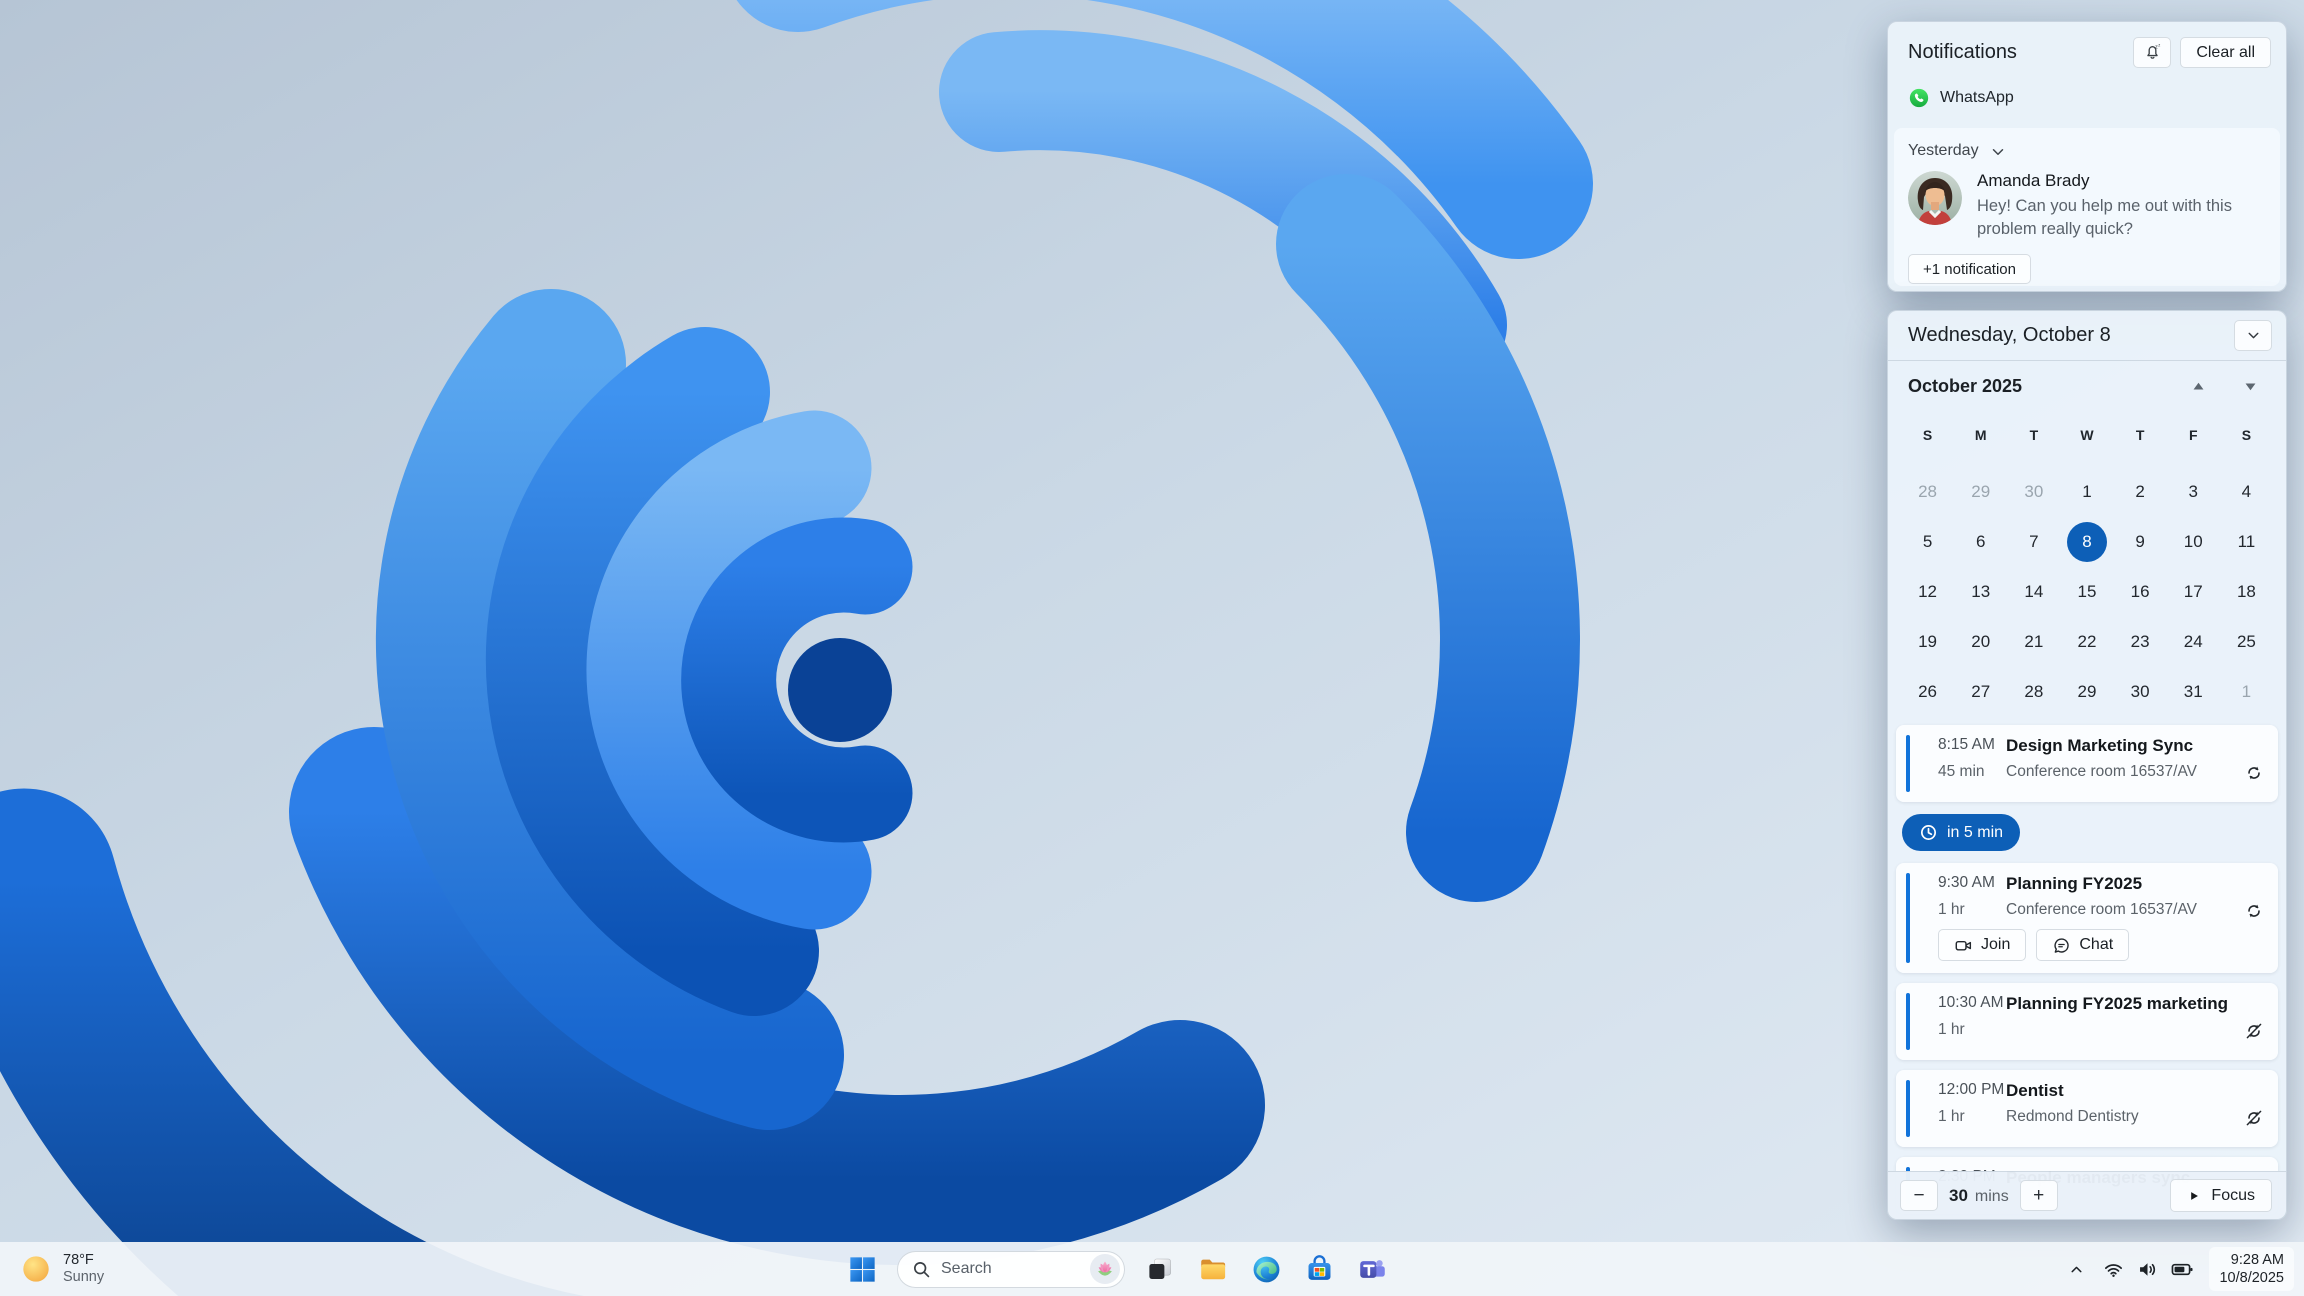 The image size is (2304, 1296). What do you see at coordinates (1958, 1195) in the screenshot?
I see `focus-duration-value: 30` at bounding box center [1958, 1195].